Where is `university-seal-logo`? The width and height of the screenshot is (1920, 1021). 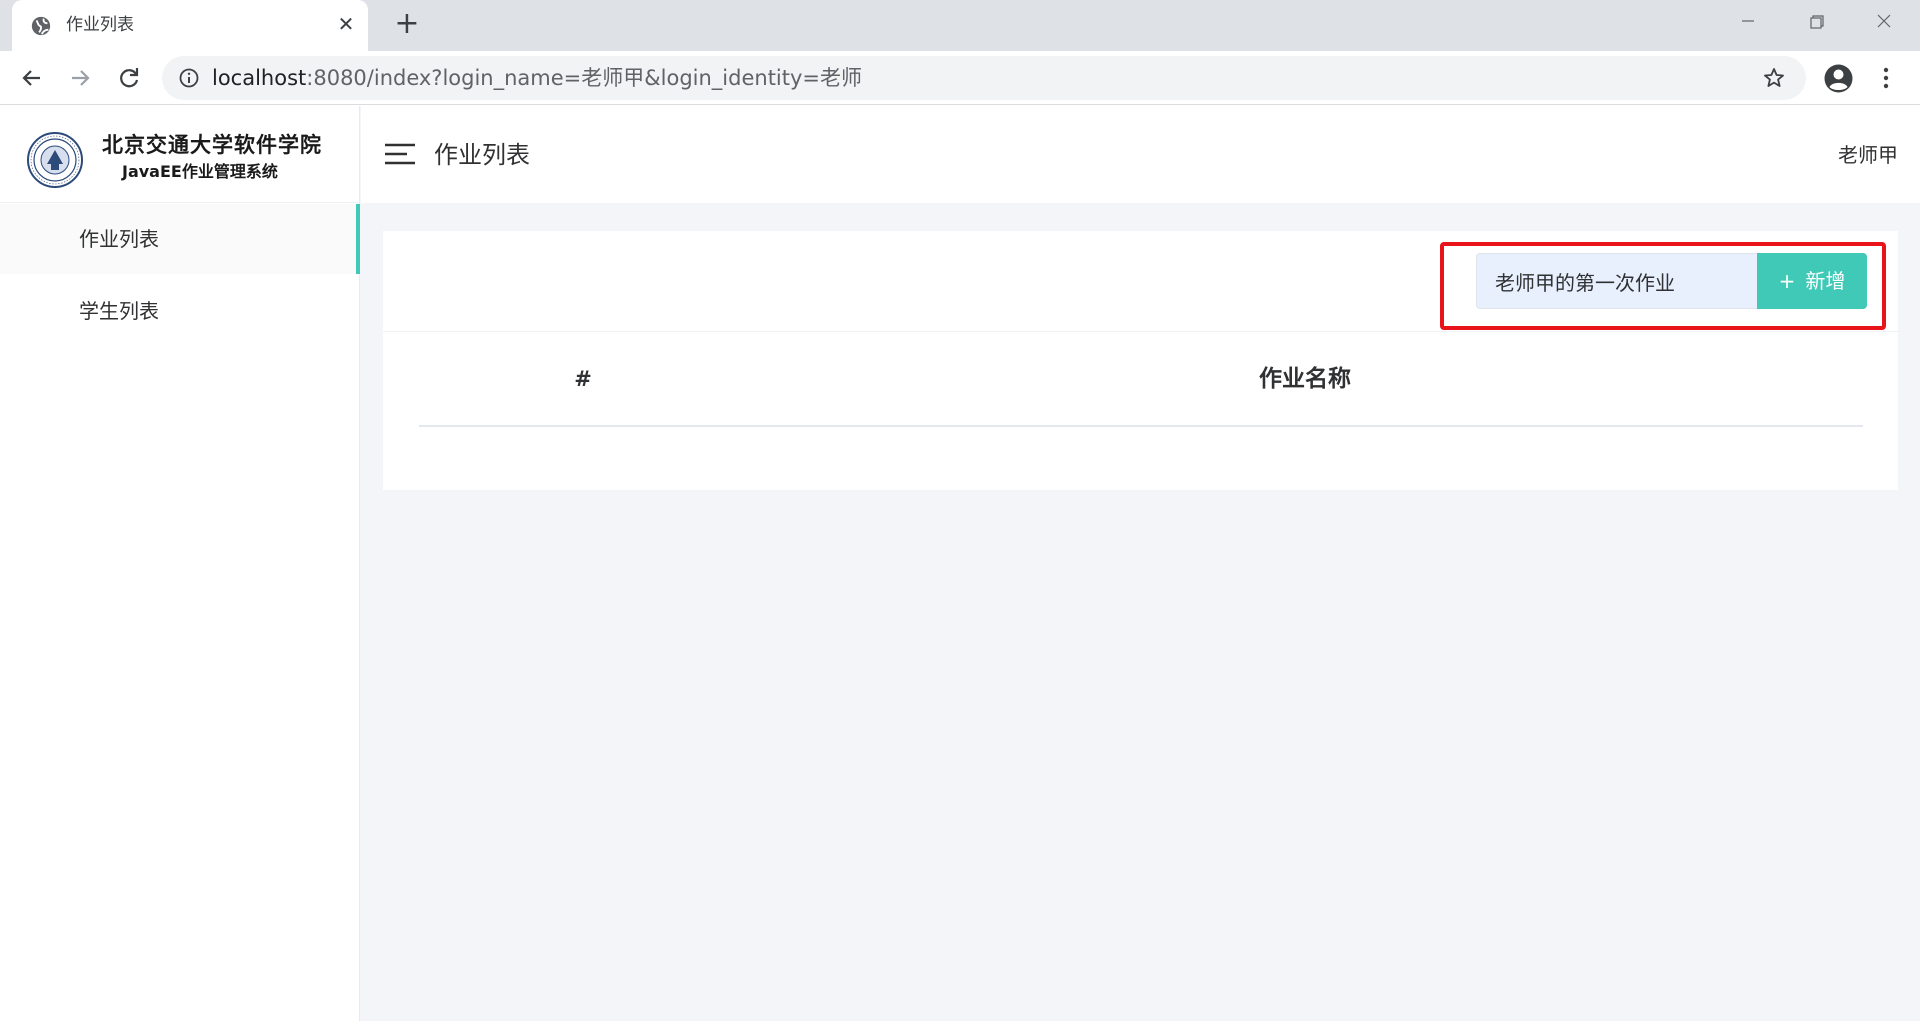
university-seal-logo is located at coordinates (55, 160).